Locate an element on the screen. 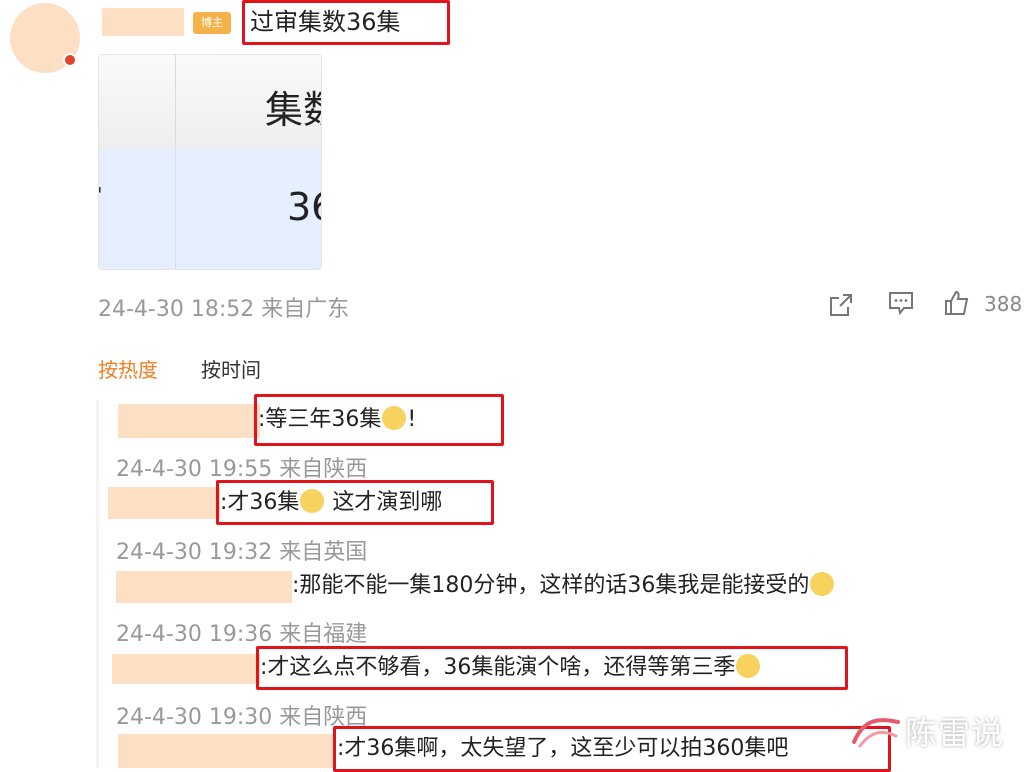 The width and height of the screenshot is (1036, 772). cry-laugh-emoji-icon is located at coordinates (748, 666).